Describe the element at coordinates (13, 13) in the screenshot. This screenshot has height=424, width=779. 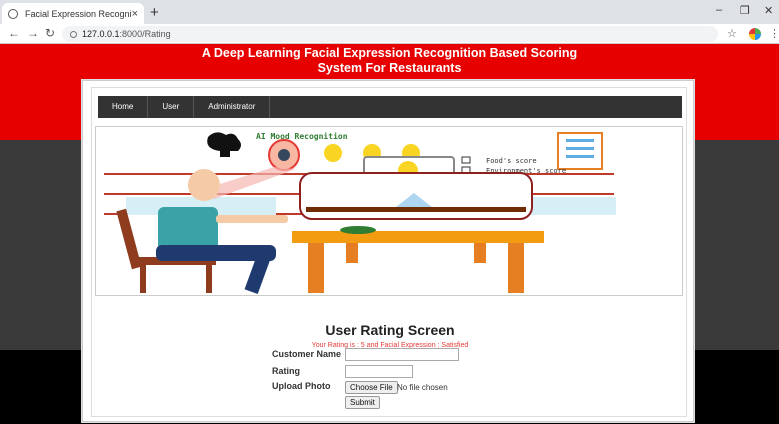
I see `globe-icon` at that location.